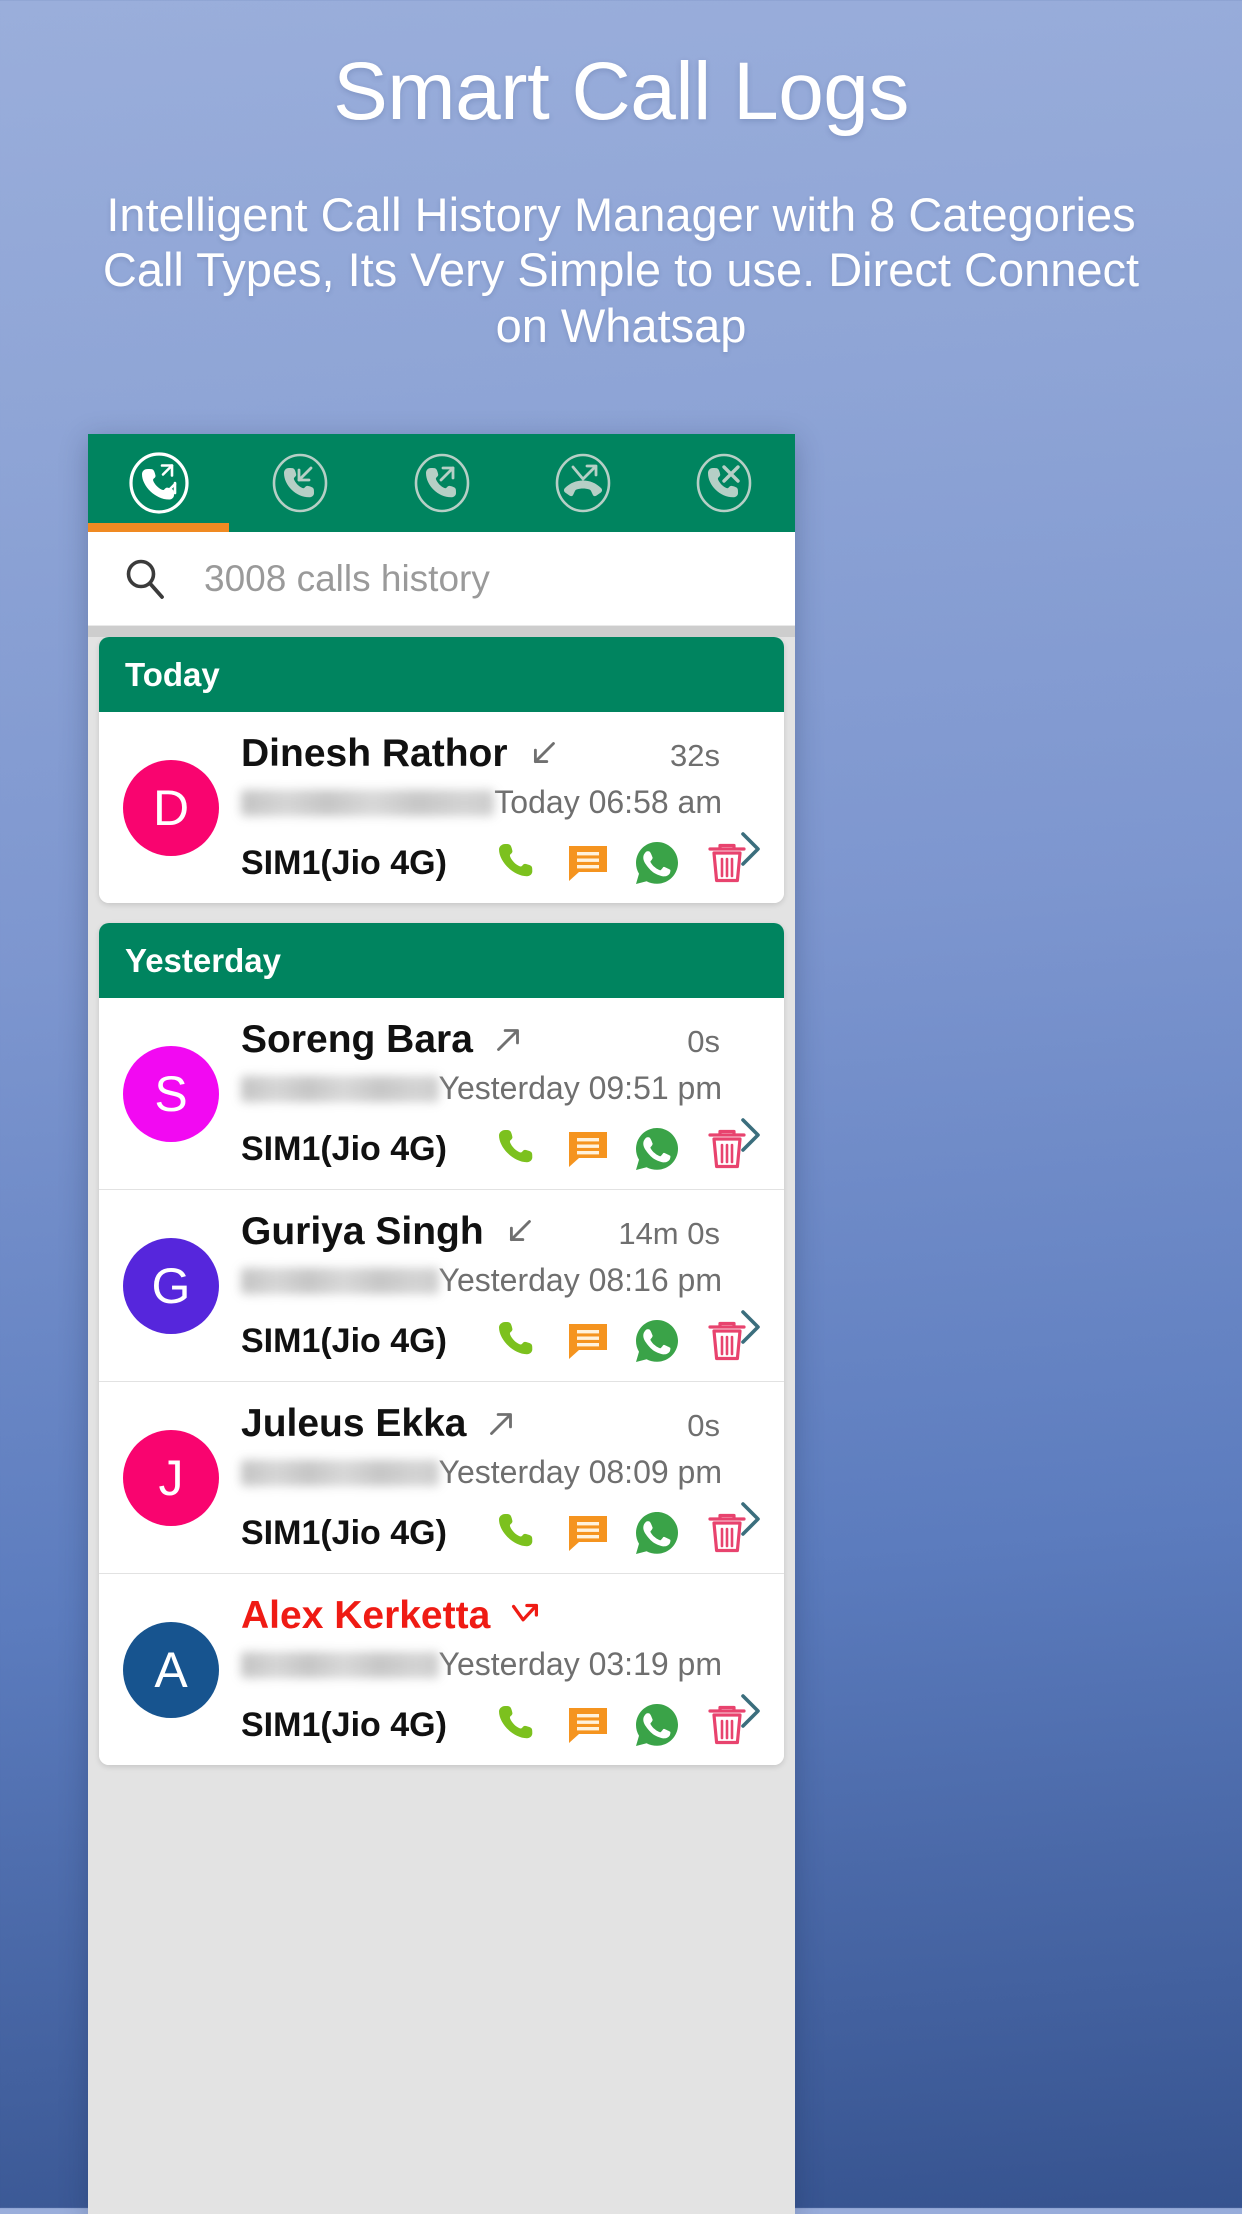  I want to click on tab-incoming-calls, so click(299, 483).